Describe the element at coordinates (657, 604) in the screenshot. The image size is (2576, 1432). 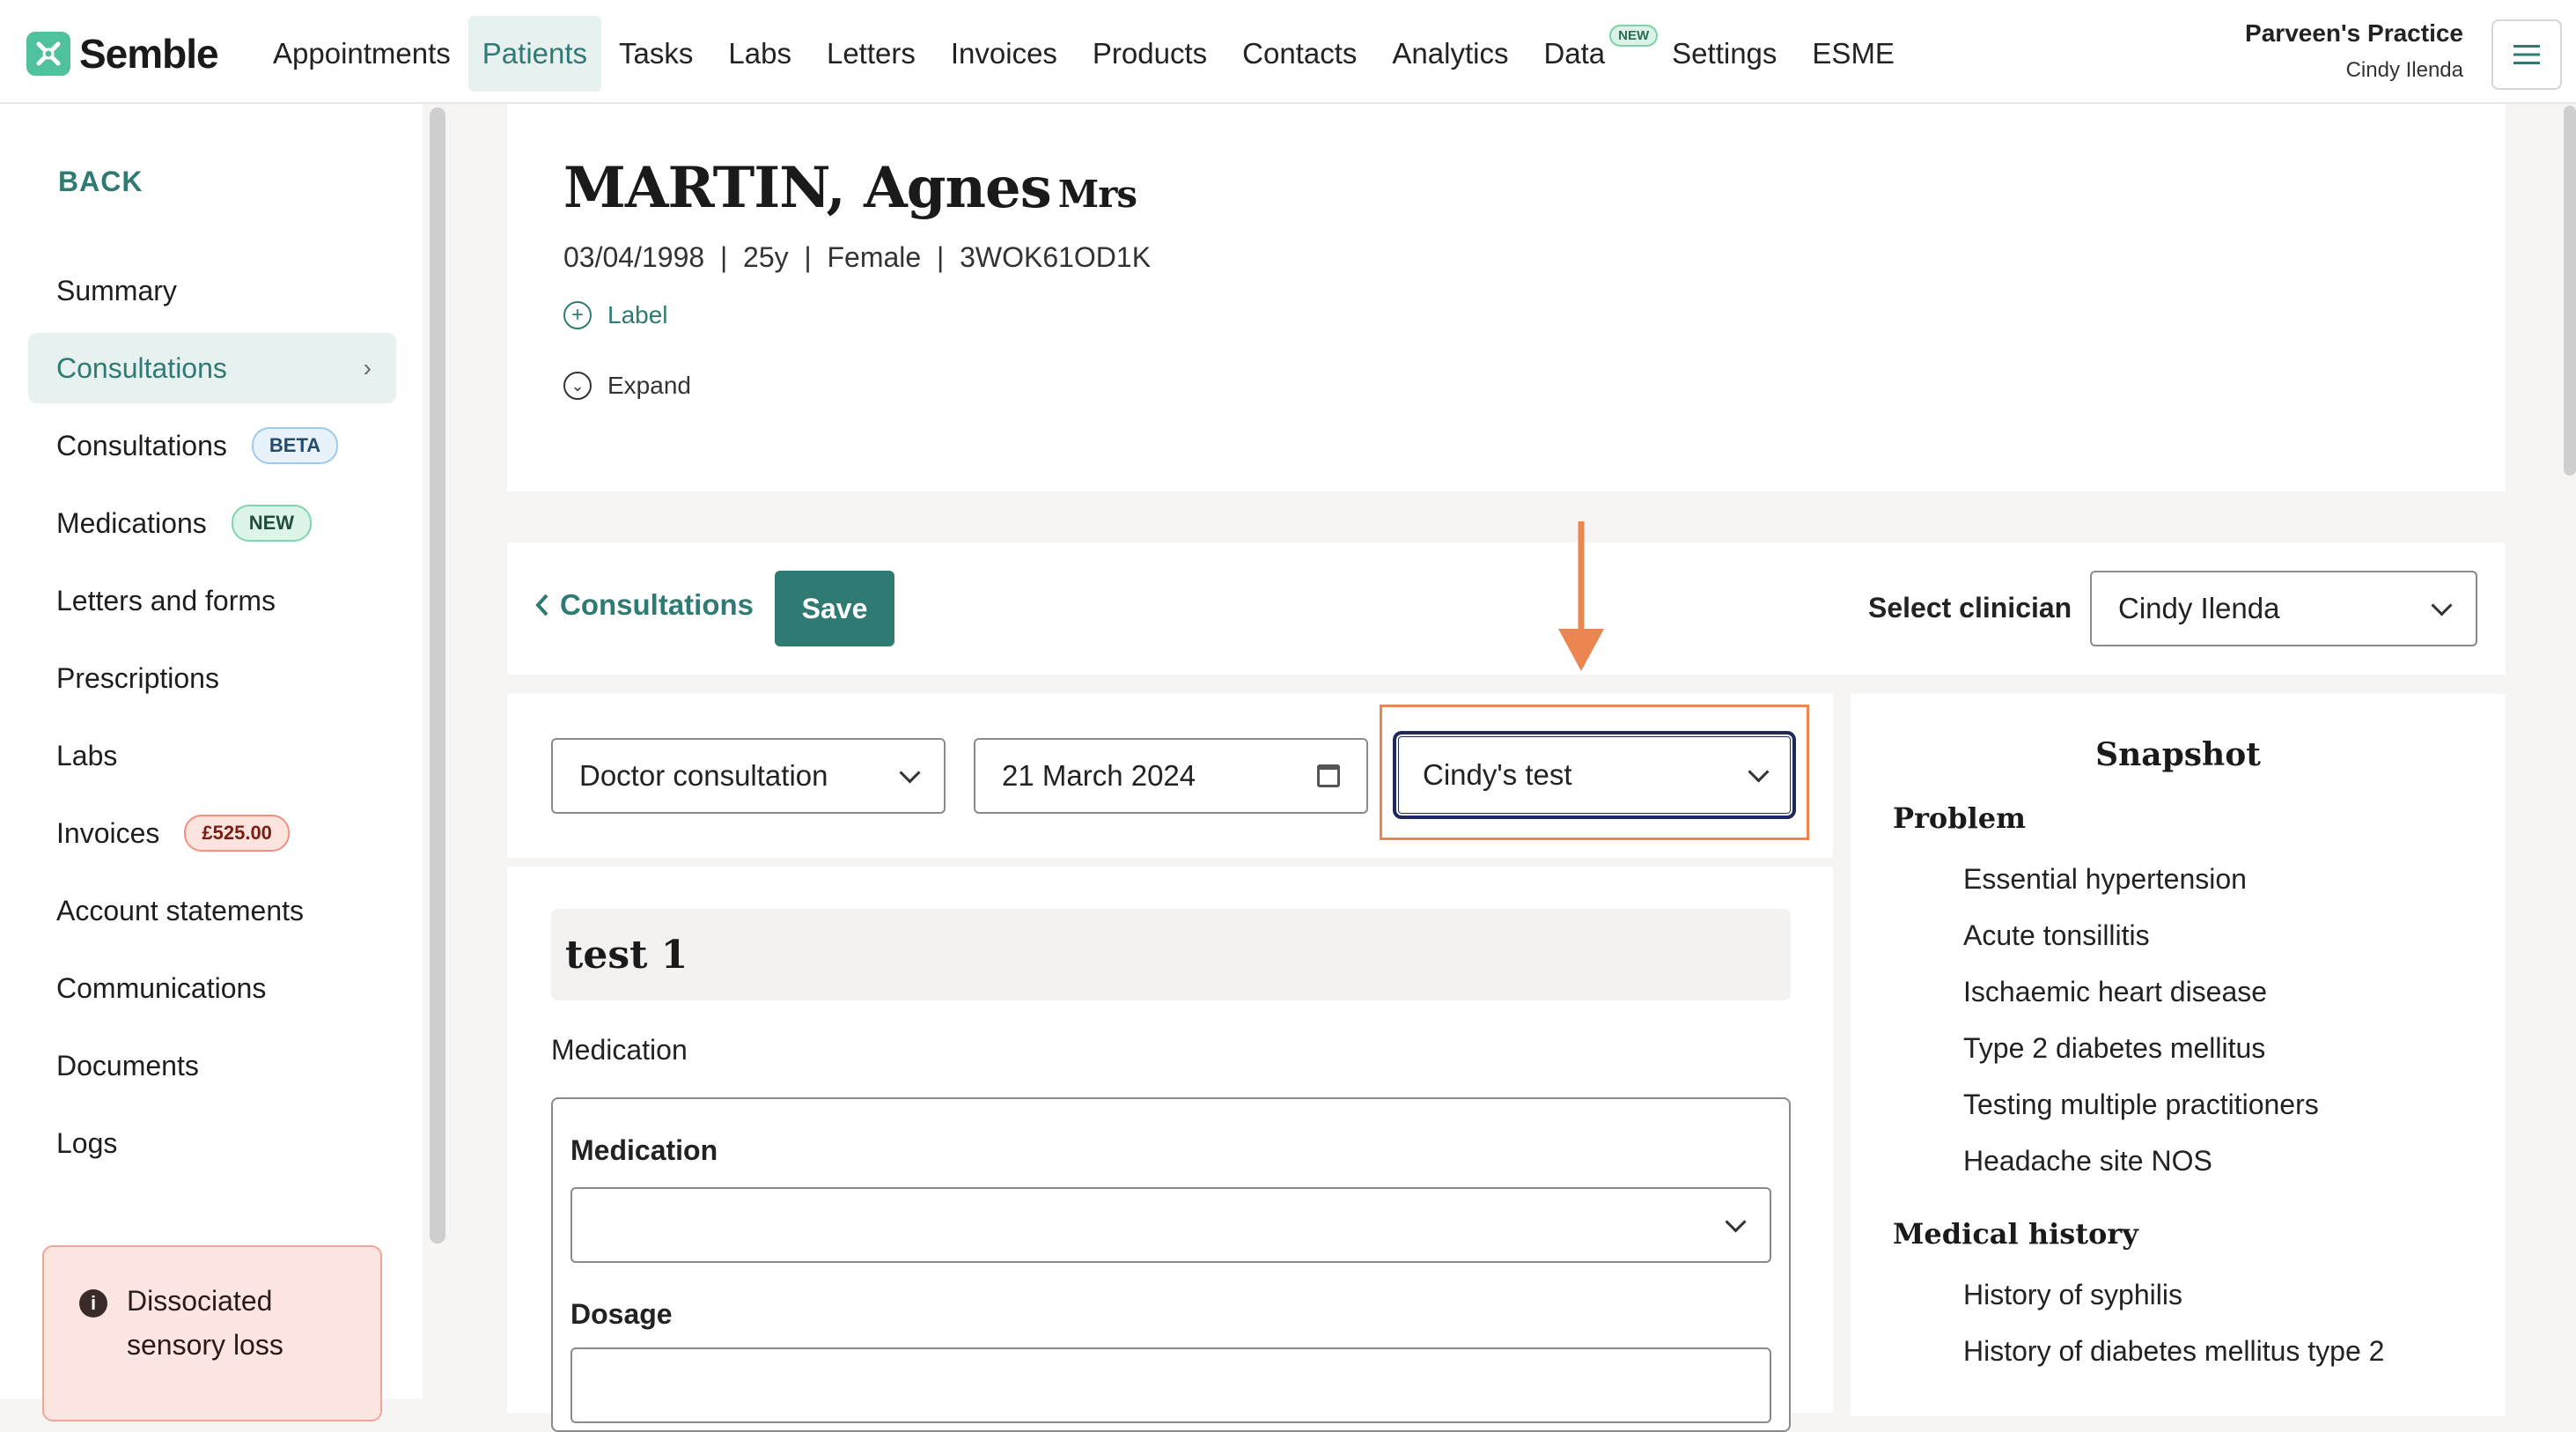
I see `back-to-consultations-label: Consultations` at that location.